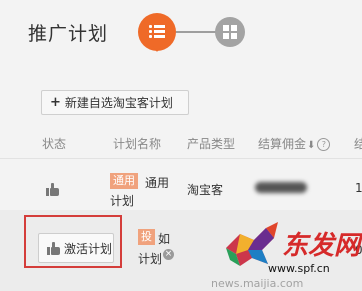 This screenshot has width=362, height=291. I want to click on grid-icon, so click(230, 32).